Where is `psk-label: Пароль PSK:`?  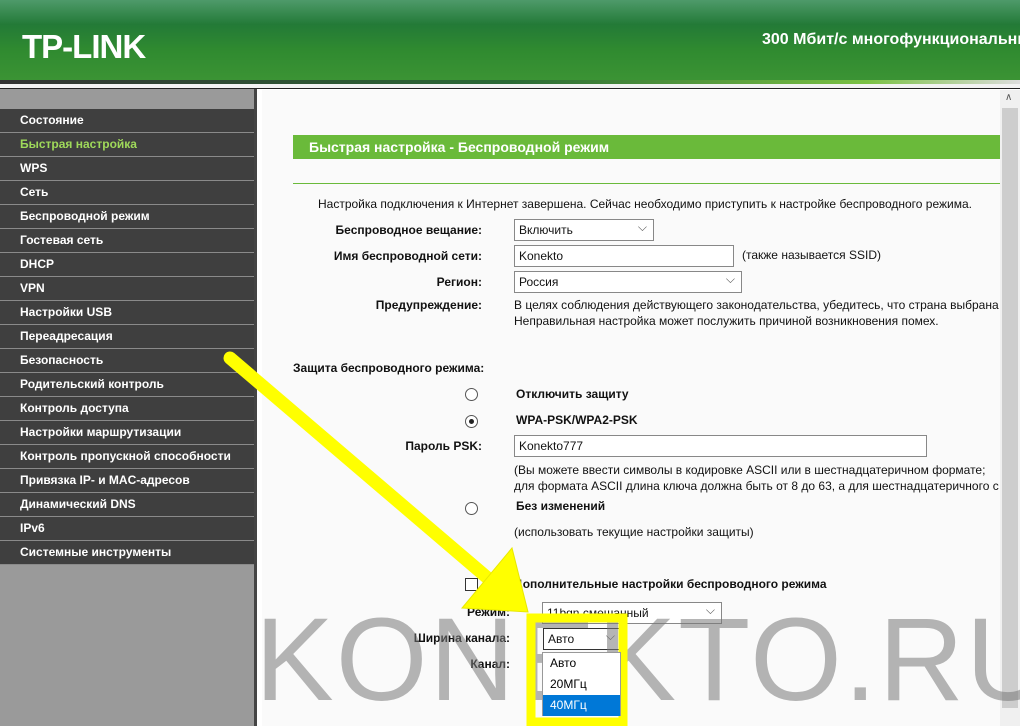
psk-label: Пароль PSK: is located at coordinates (443, 446).